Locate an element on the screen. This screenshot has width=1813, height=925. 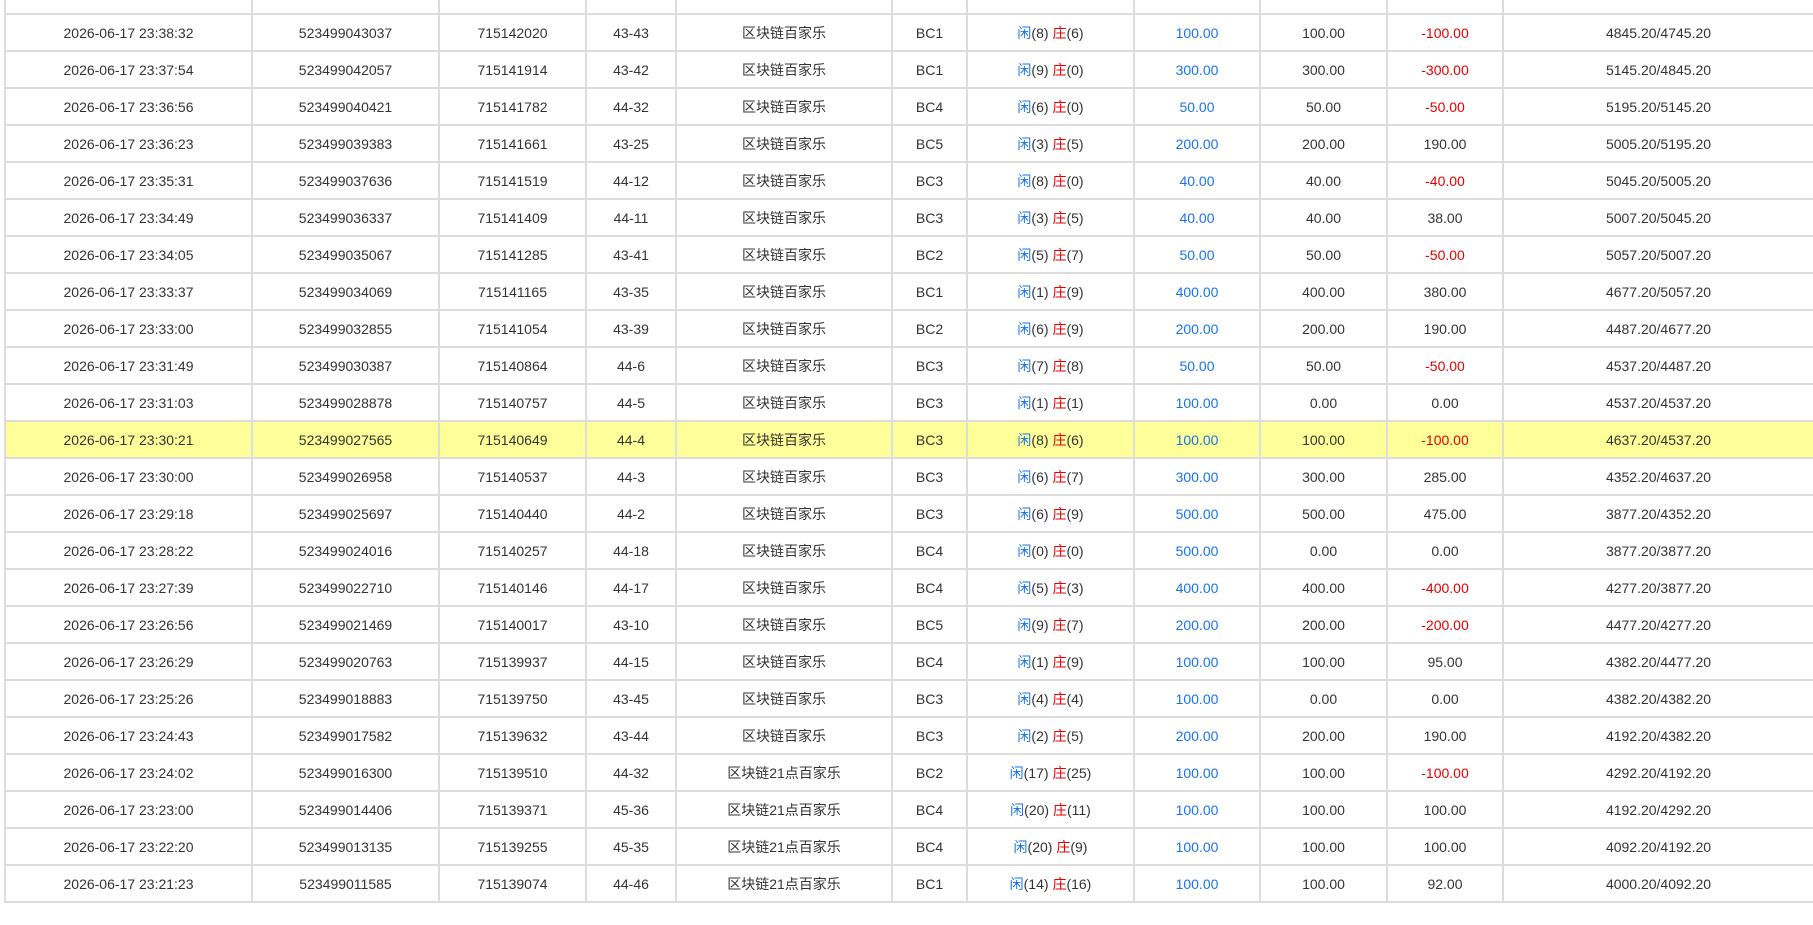
win-loss-cell: 285.00 is located at coordinates (1445, 476).